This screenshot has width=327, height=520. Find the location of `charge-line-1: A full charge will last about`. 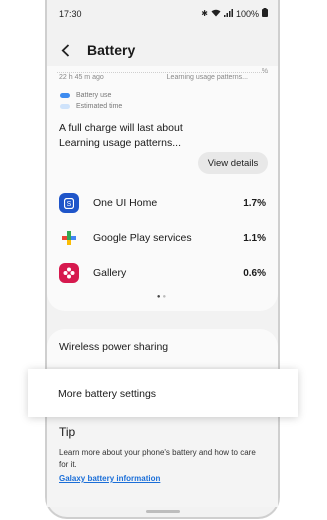

charge-line-1: A full charge will last about is located at coordinates (121, 128).